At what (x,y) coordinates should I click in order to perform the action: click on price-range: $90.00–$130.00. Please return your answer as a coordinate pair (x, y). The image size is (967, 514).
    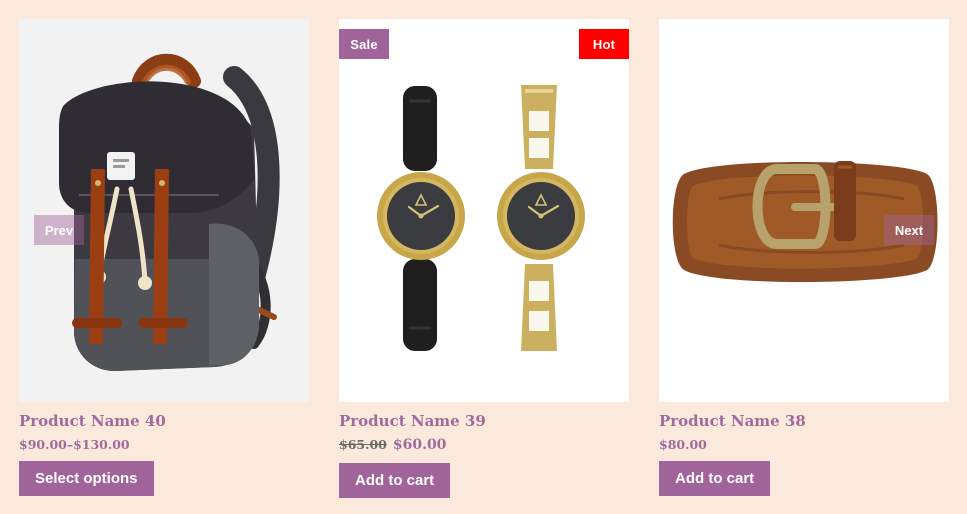
    Looking at the image, I should click on (74, 444).